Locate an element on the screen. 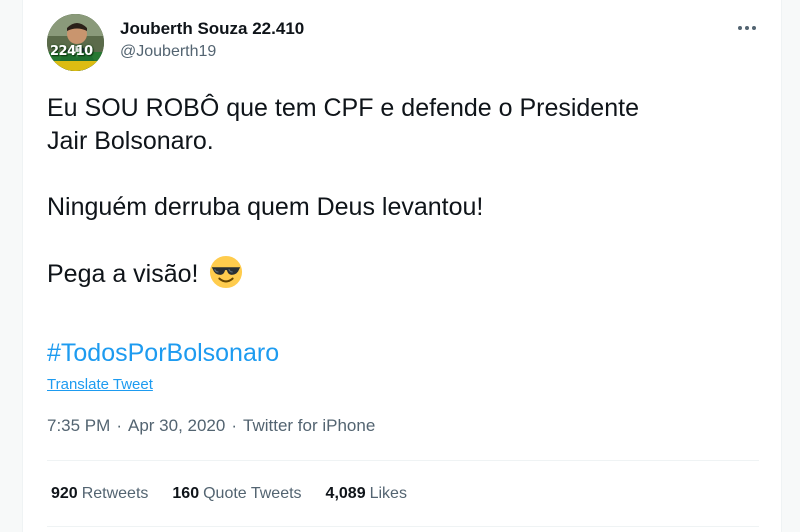  tweet-time: 7:35 PM is located at coordinates (78, 425).